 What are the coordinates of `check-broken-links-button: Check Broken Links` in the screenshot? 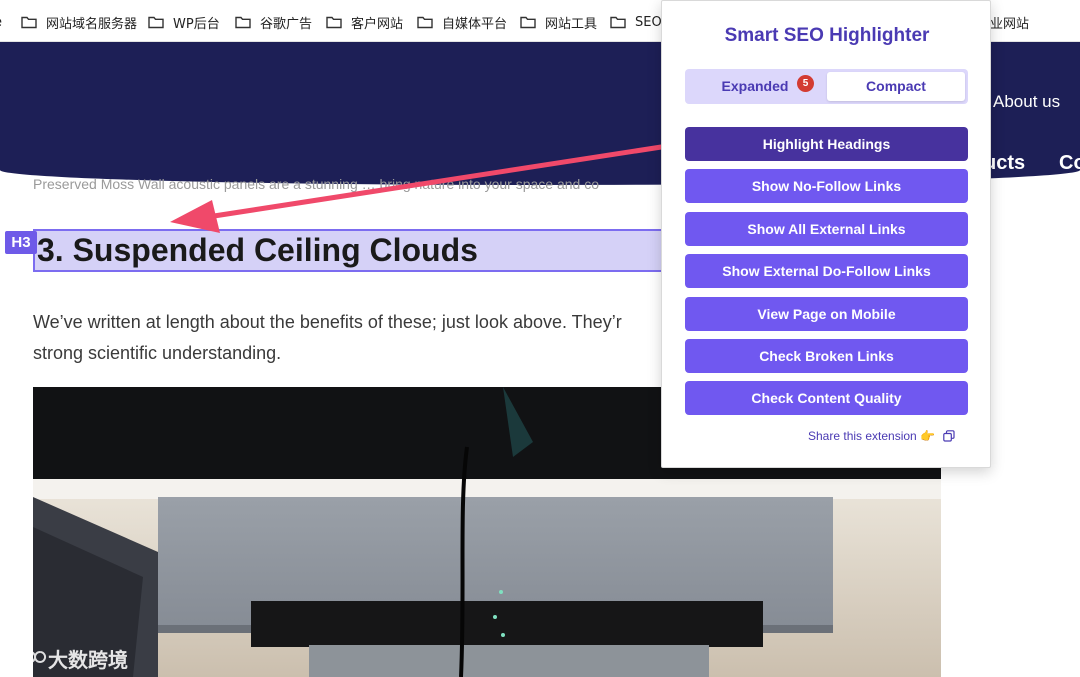 It's located at (826, 356).